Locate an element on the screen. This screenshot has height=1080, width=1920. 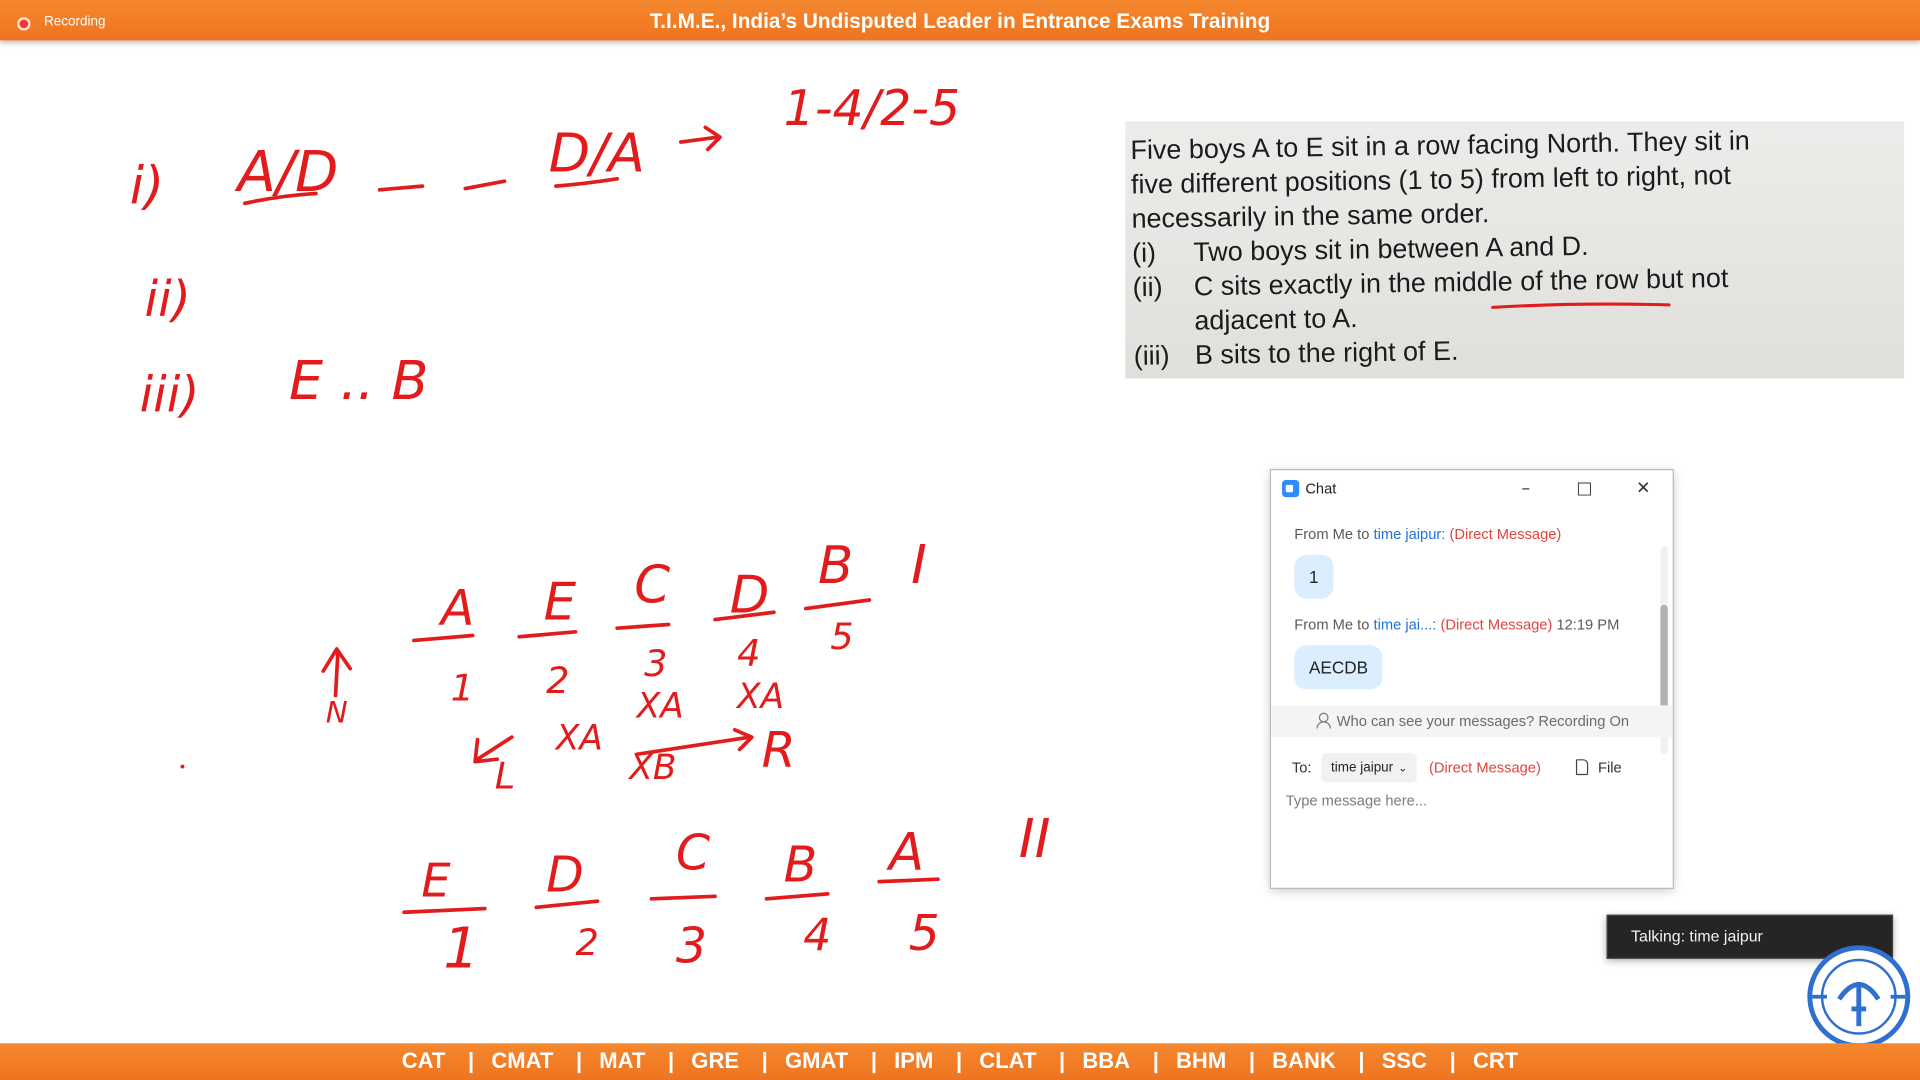
case1-letter: A is located at coordinates (456, 607).